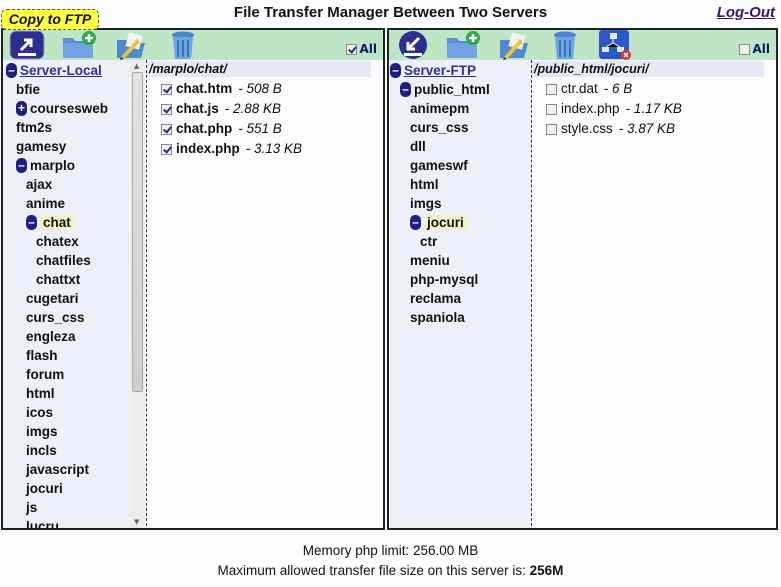 The image size is (781, 587). Describe the element at coordinates (439, 108) in the screenshot. I see `tree-folder: animepm` at that location.